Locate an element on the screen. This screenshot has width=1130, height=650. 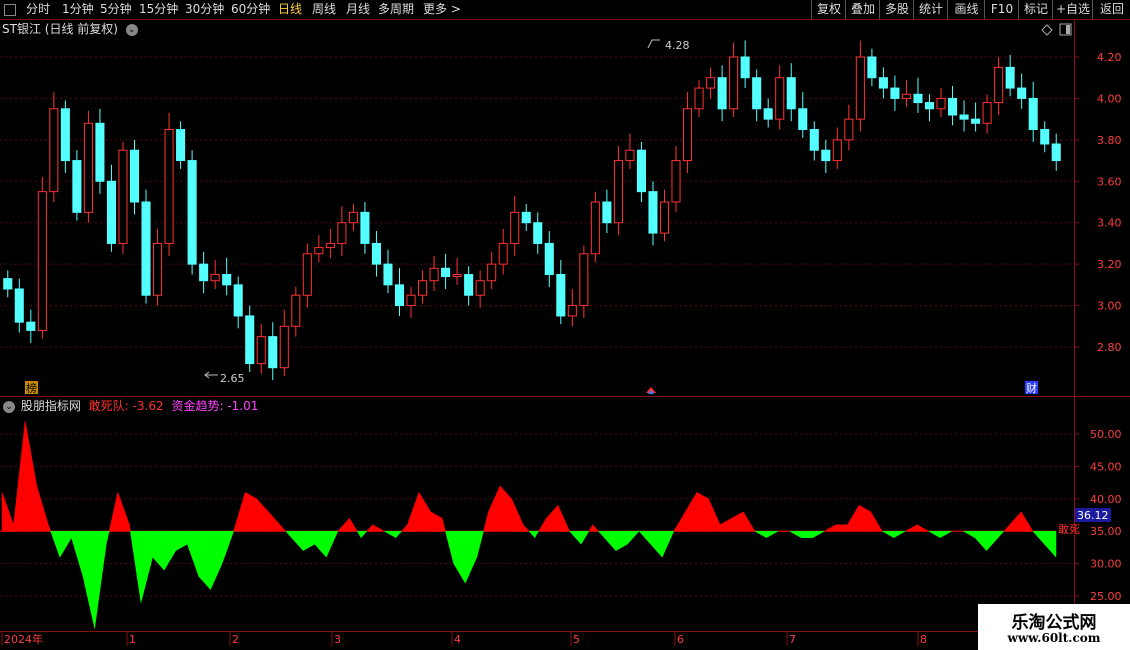
period-tab-1min: 1分钟 is located at coordinates (78, 9).